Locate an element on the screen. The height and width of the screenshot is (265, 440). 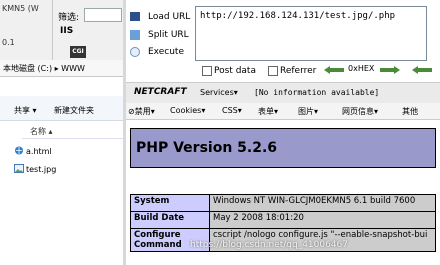
column-header-name: 名称 ▴ is located at coordinates (41, 131).